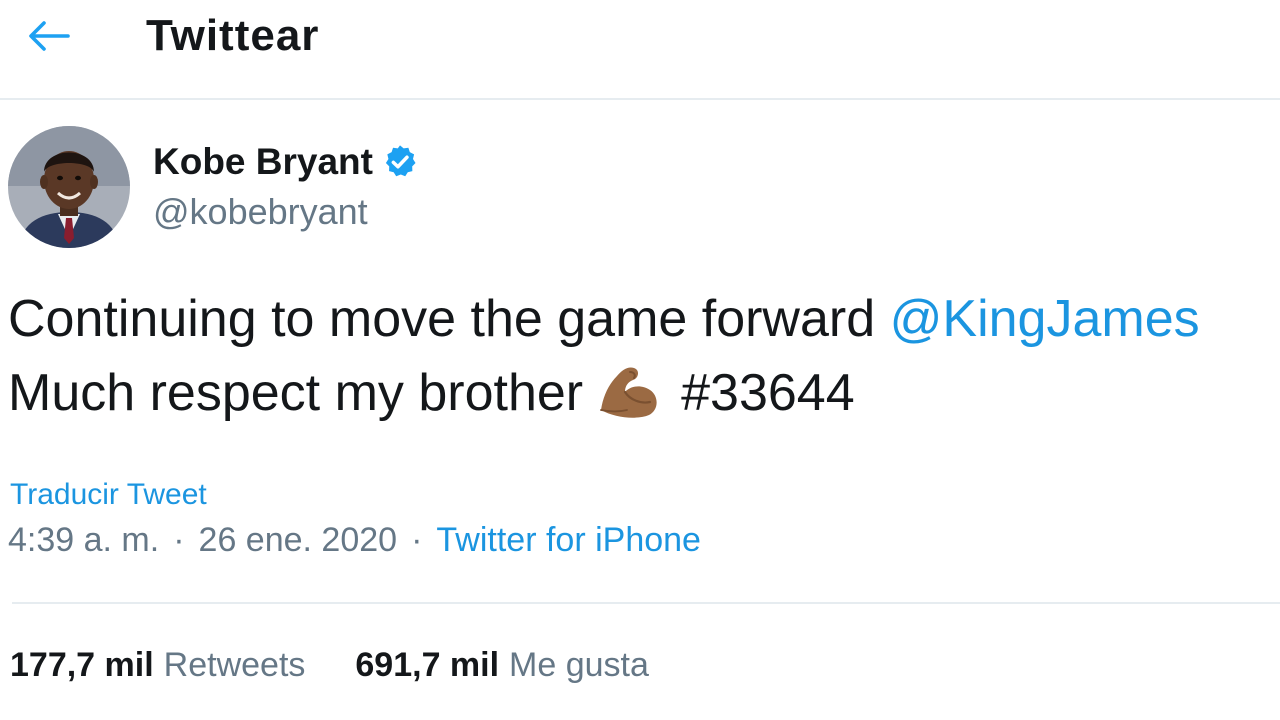 Image resolution: width=1280 pixels, height=720 pixels. What do you see at coordinates (82, 665) in the screenshot?
I see `retweets-count: 177,7 mil` at bounding box center [82, 665].